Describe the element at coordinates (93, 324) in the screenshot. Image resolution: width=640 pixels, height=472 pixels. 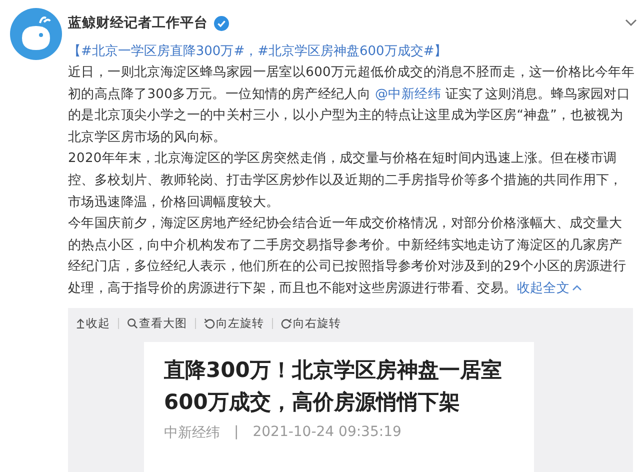
I see `toolbar-button: 收起` at that location.